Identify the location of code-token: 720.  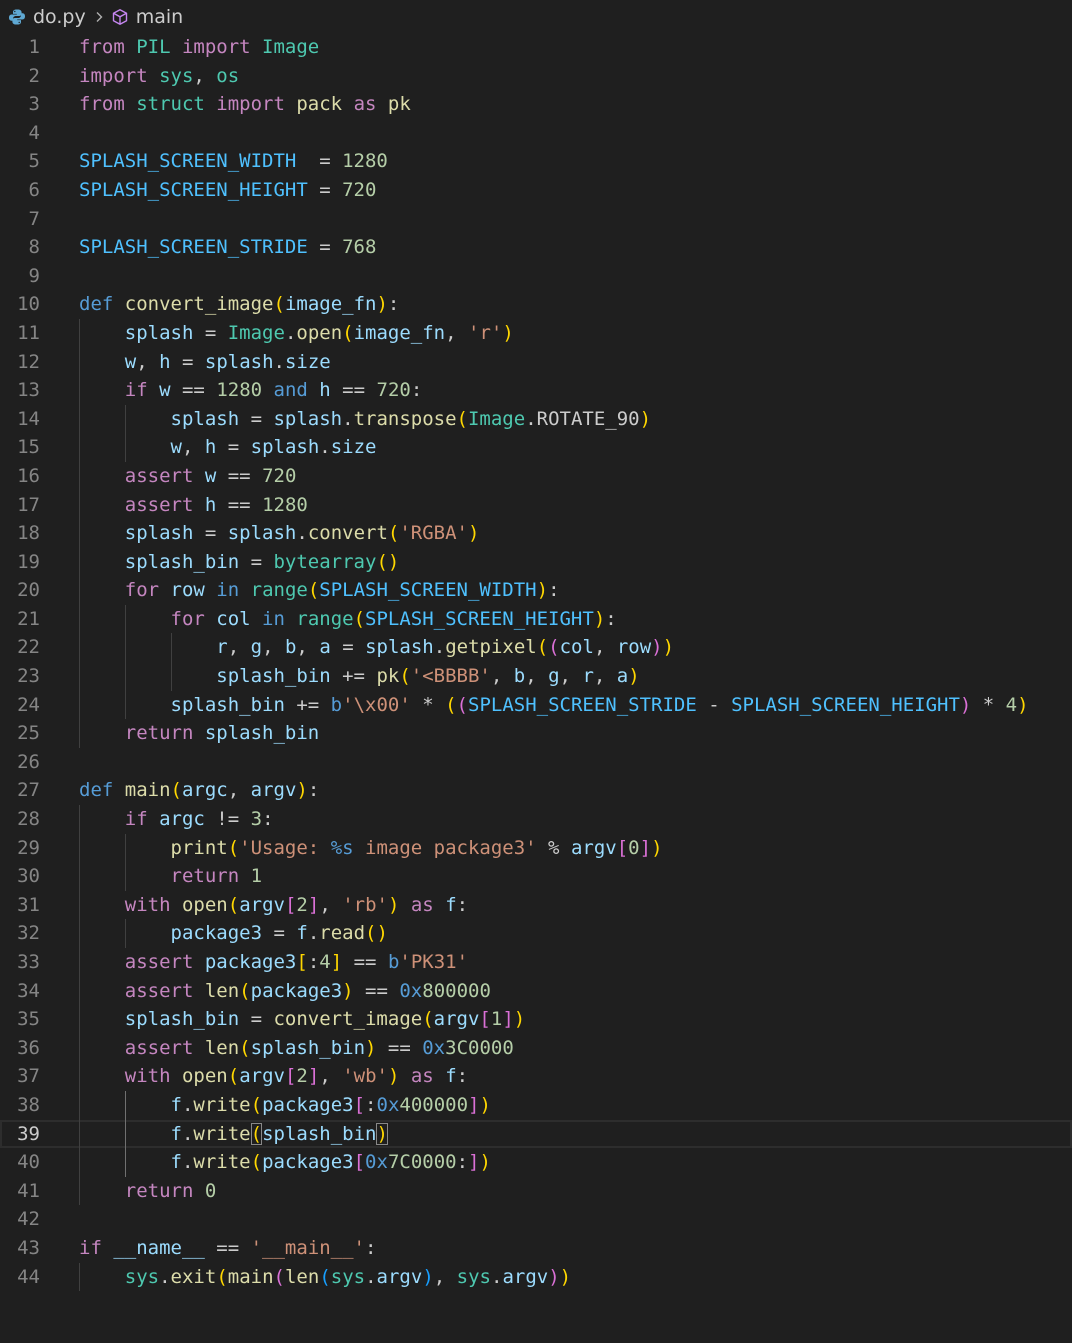
(393, 390).